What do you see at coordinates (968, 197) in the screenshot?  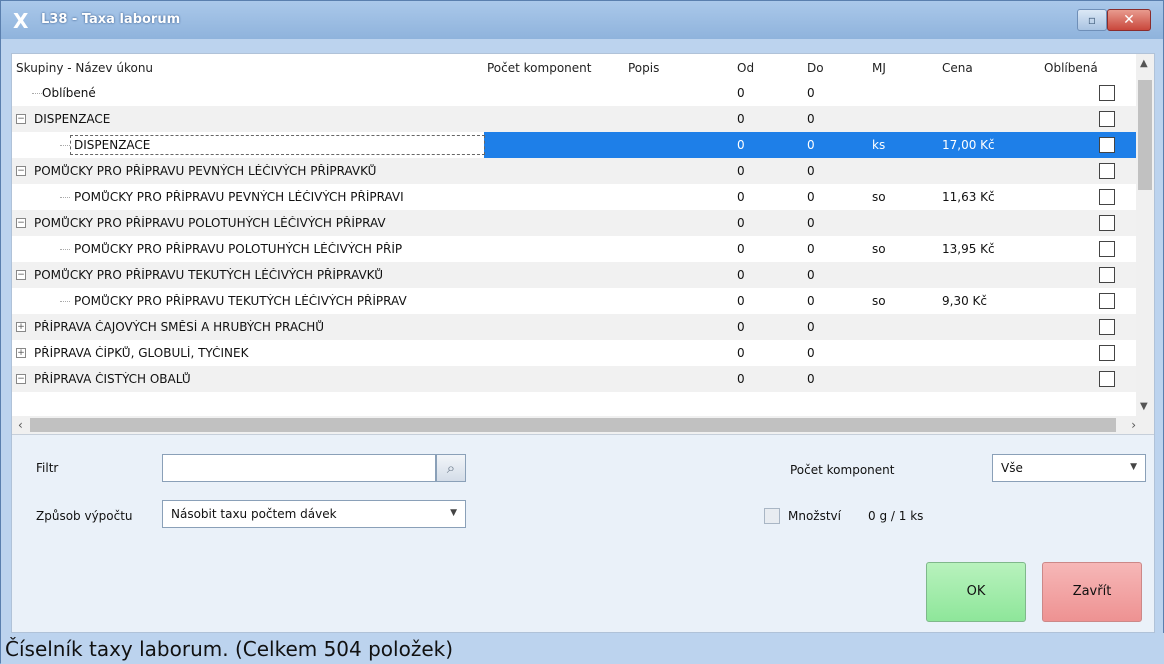 I see `row-cena: 11,63 Kč` at bounding box center [968, 197].